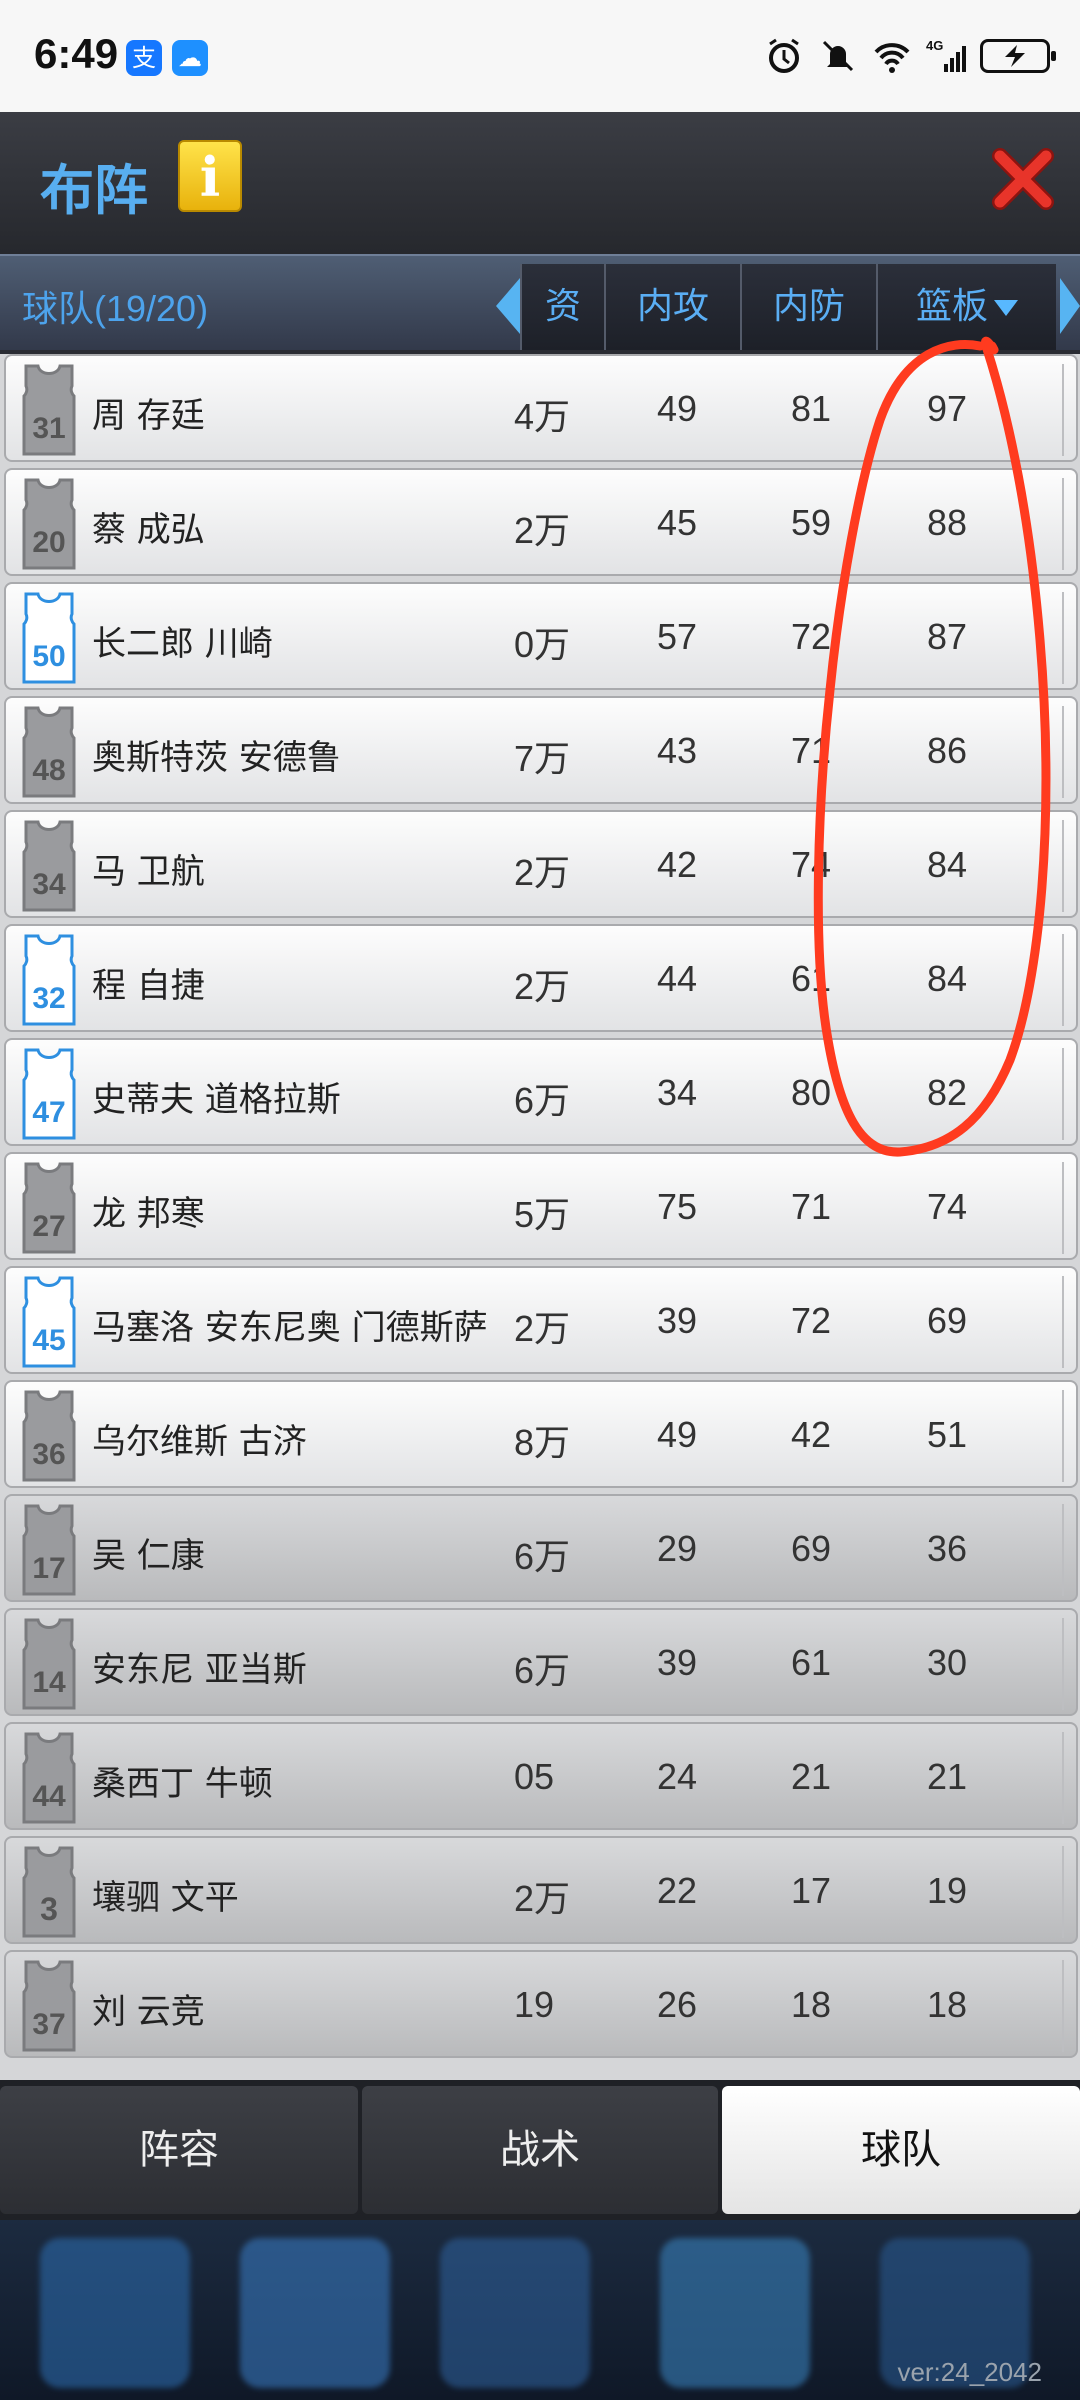 Image resolution: width=1080 pixels, height=2400 pixels. I want to click on salary-cell: 8万, so click(542, 1442).